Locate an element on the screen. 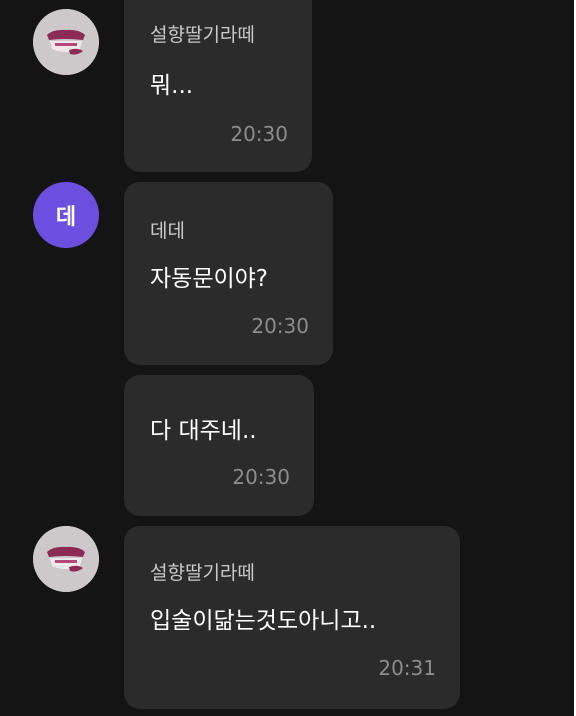  message-bubble: 다 대주네.. 20:30 is located at coordinates (219, 445).